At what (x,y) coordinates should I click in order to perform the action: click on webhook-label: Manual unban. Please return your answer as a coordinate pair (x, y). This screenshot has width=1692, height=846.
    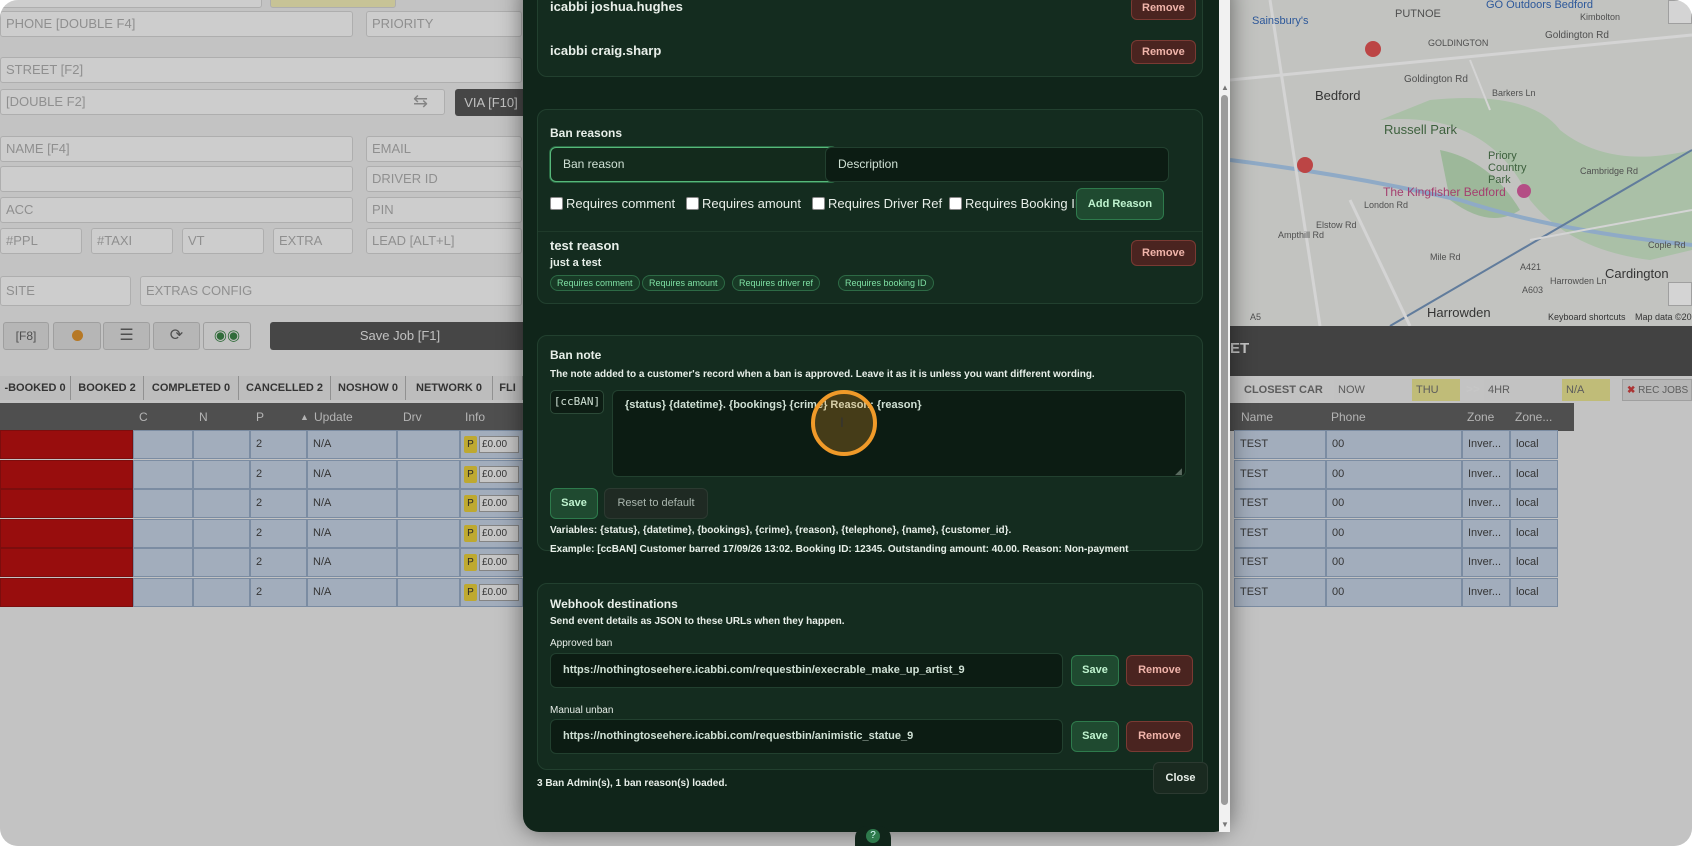
    Looking at the image, I should click on (582, 710).